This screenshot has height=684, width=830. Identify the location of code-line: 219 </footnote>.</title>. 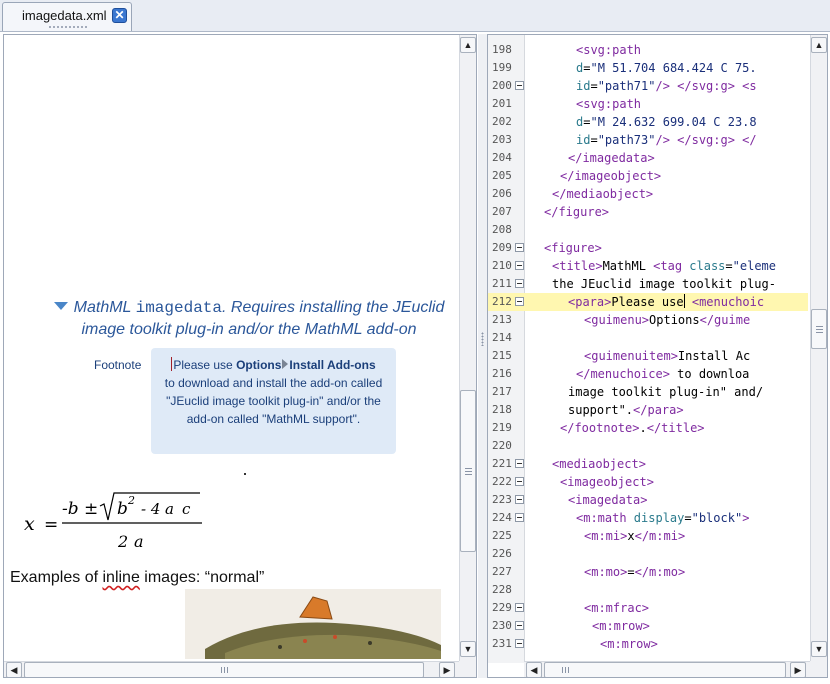
(648, 428).